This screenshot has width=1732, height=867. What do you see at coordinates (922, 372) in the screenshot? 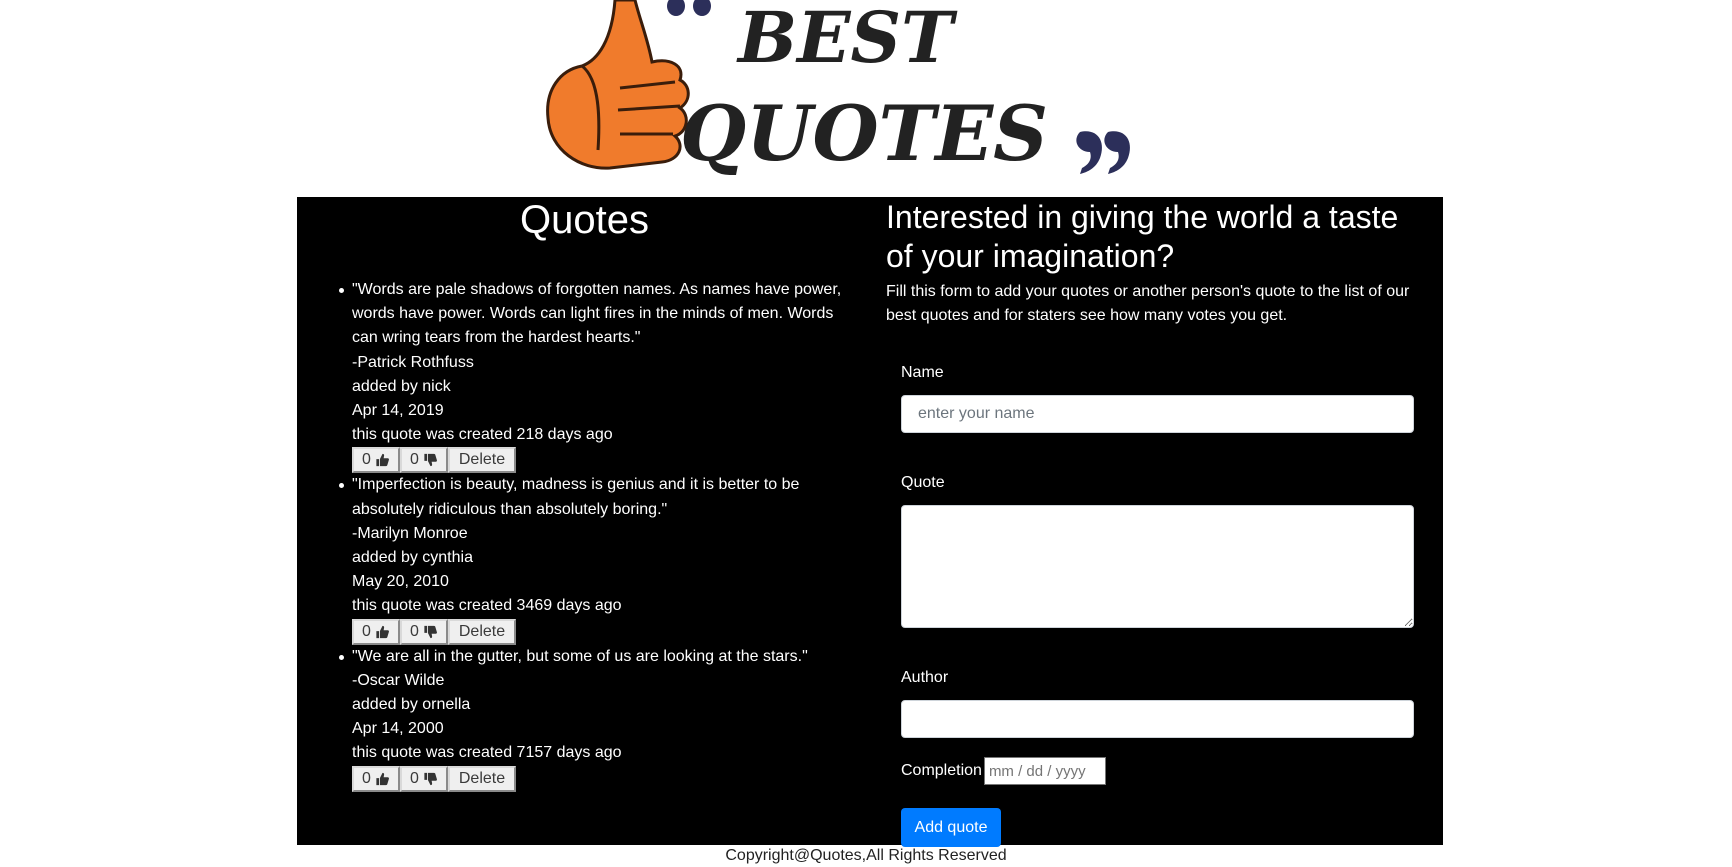
I see `name-label: Name` at bounding box center [922, 372].